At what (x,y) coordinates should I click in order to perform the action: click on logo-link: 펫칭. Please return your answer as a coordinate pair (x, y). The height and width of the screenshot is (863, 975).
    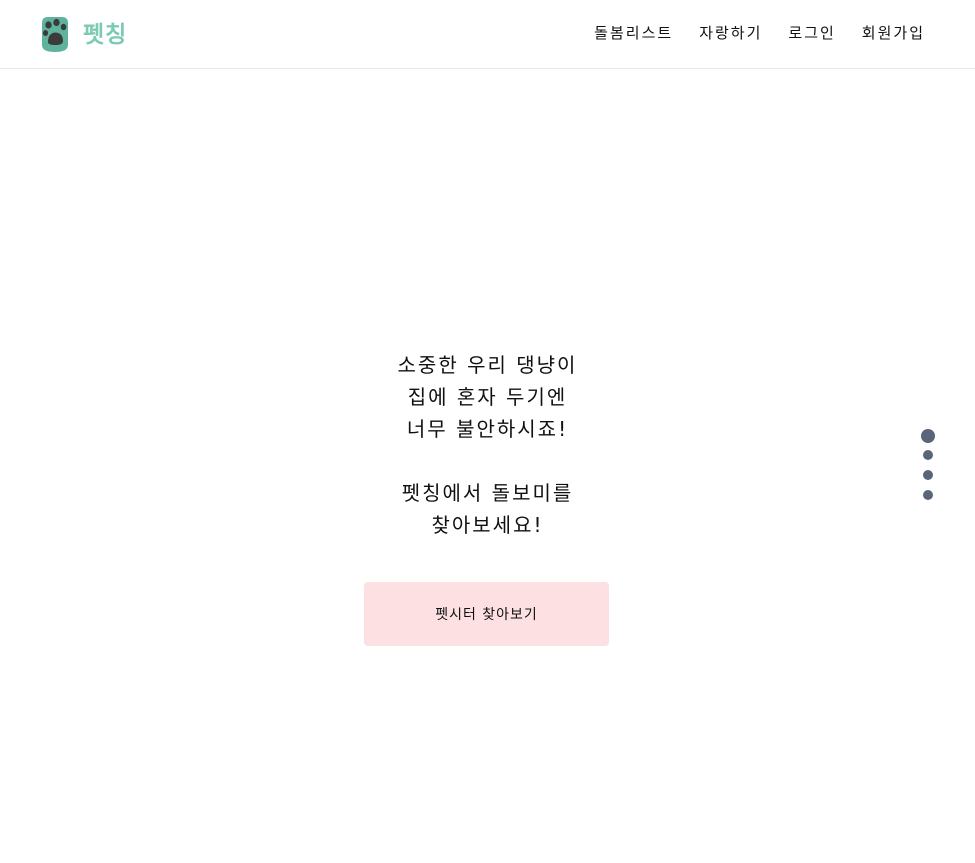
    Looking at the image, I should click on (82, 34).